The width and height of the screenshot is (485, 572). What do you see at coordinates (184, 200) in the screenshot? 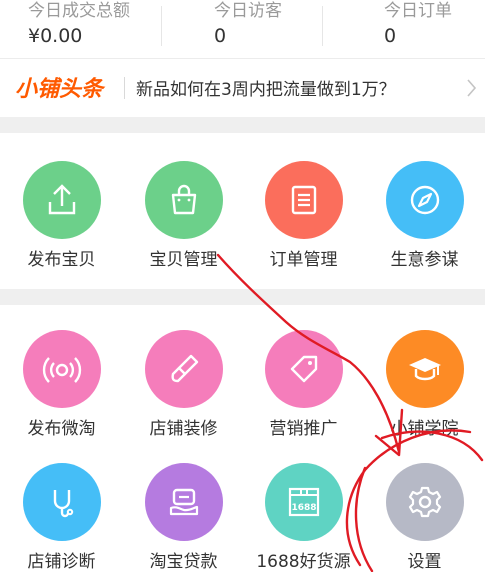
I see `bag-icon` at bounding box center [184, 200].